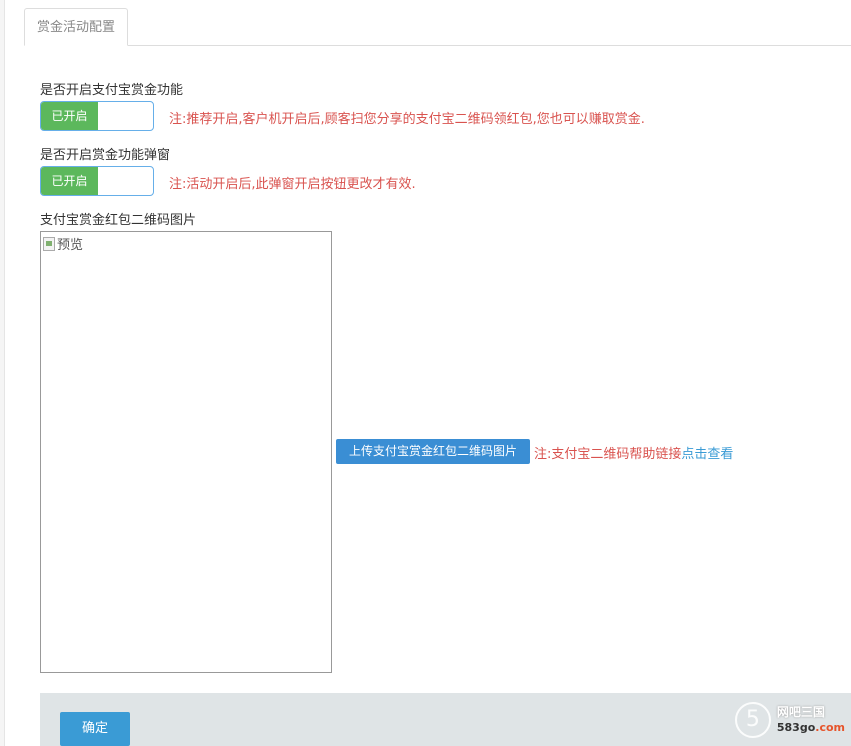  I want to click on watermark-name: 网吧三国, so click(800, 712).